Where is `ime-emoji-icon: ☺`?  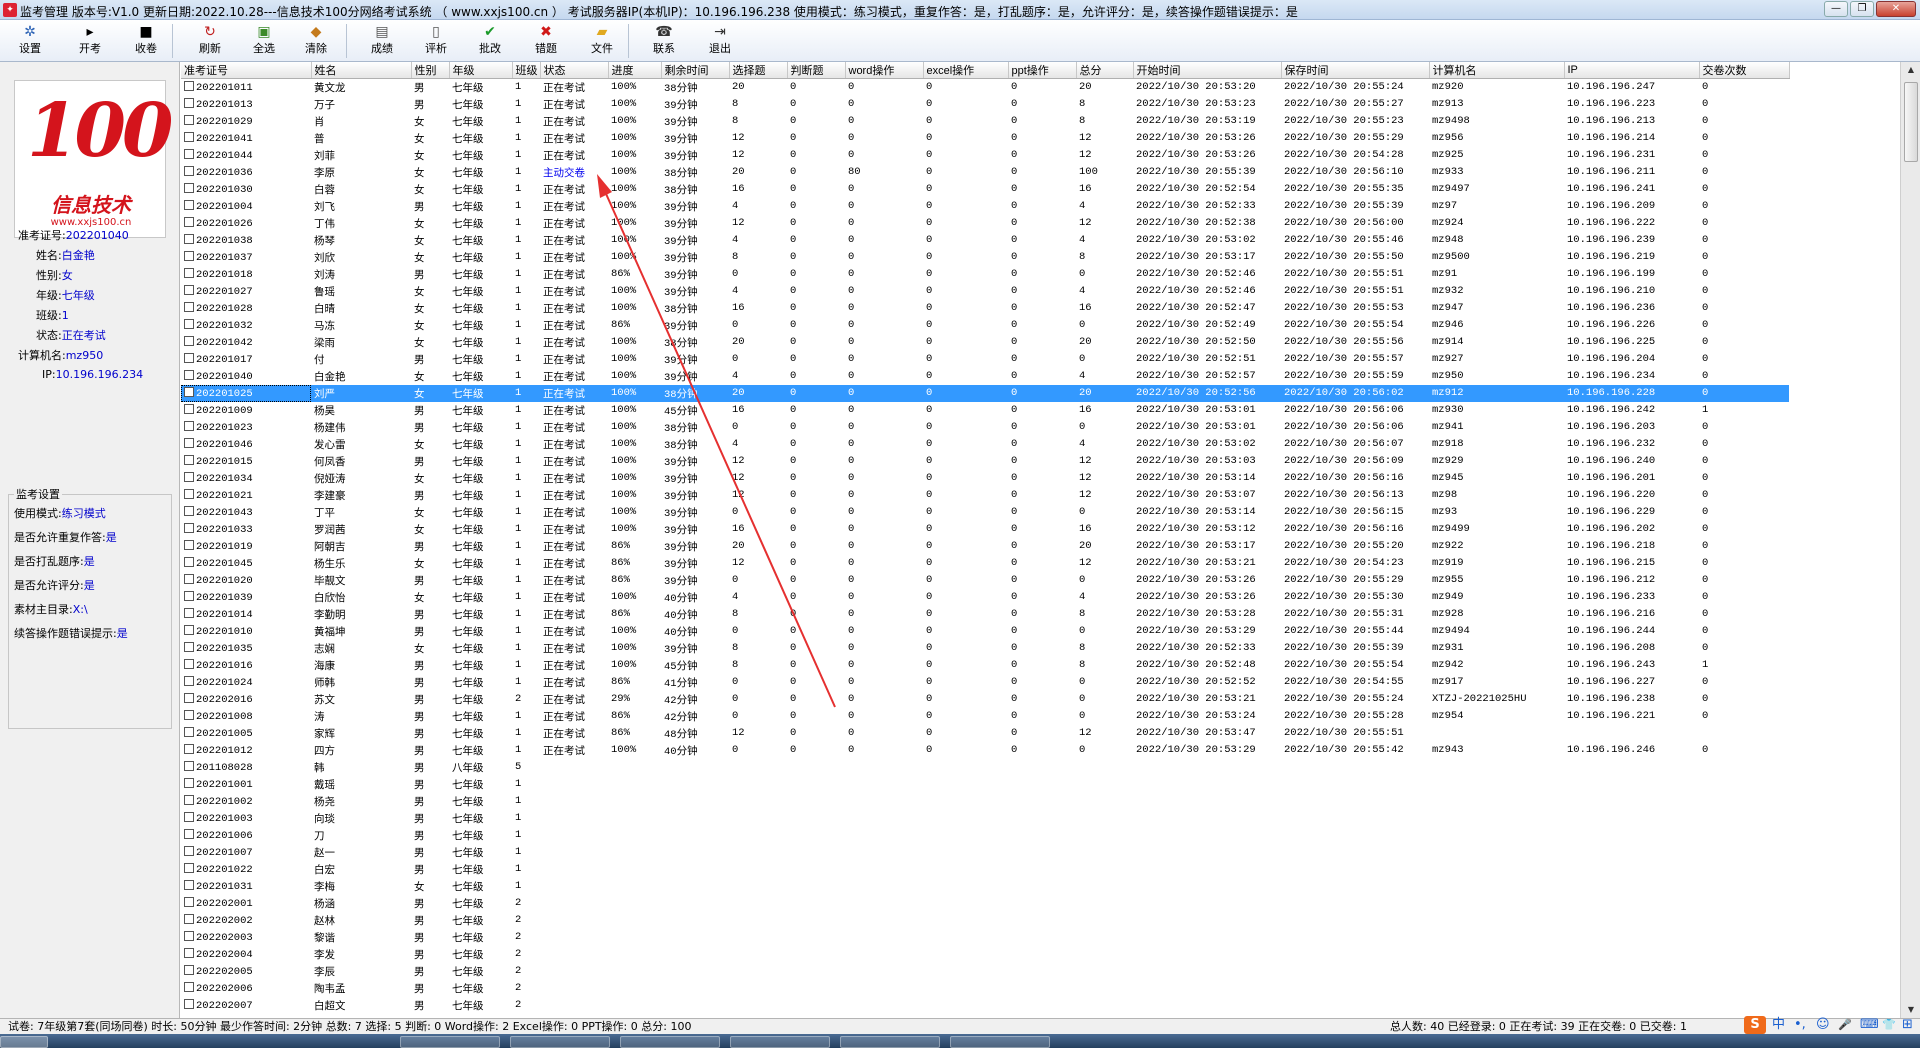
ime-emoji-icon: ☺ is located at coordinates (1823, 1025).